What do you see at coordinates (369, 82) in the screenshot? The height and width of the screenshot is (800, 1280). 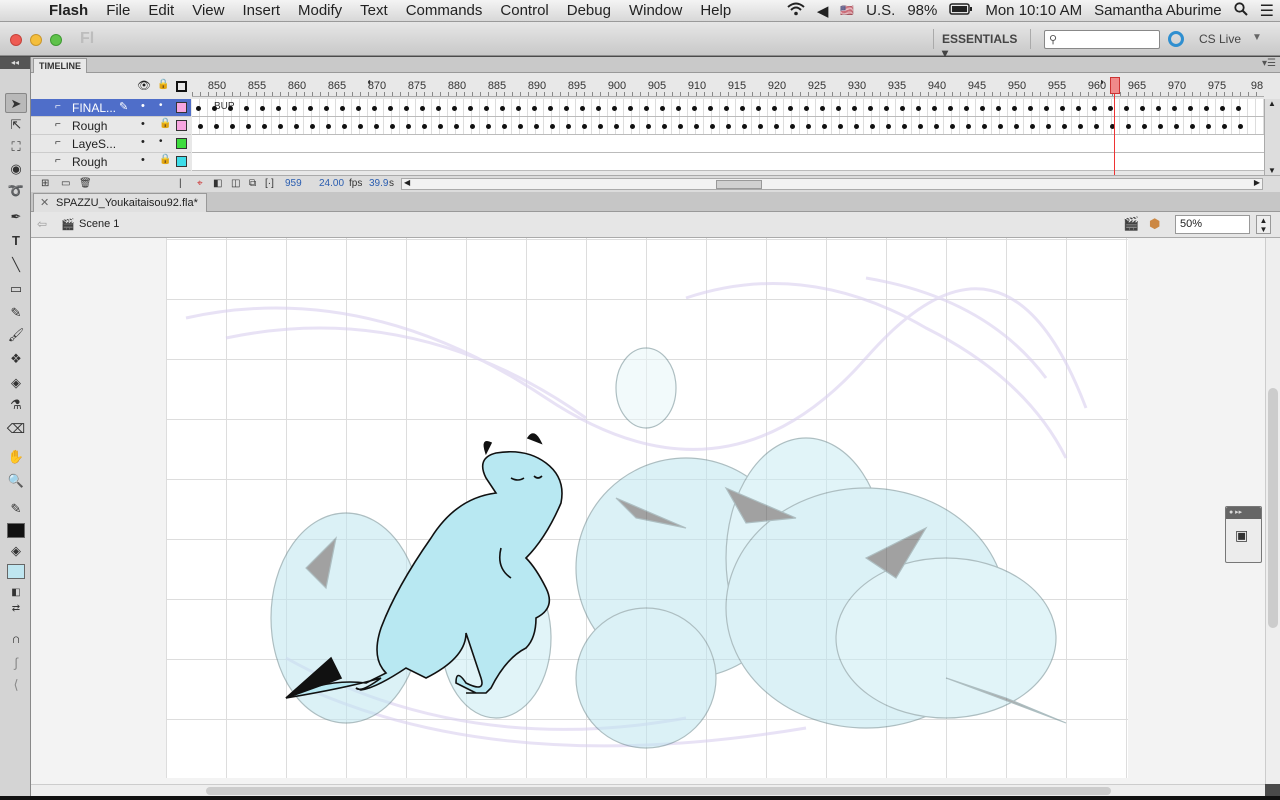 I see `onion-skin-start-marker: ◖` at bounding box center [369, 82].